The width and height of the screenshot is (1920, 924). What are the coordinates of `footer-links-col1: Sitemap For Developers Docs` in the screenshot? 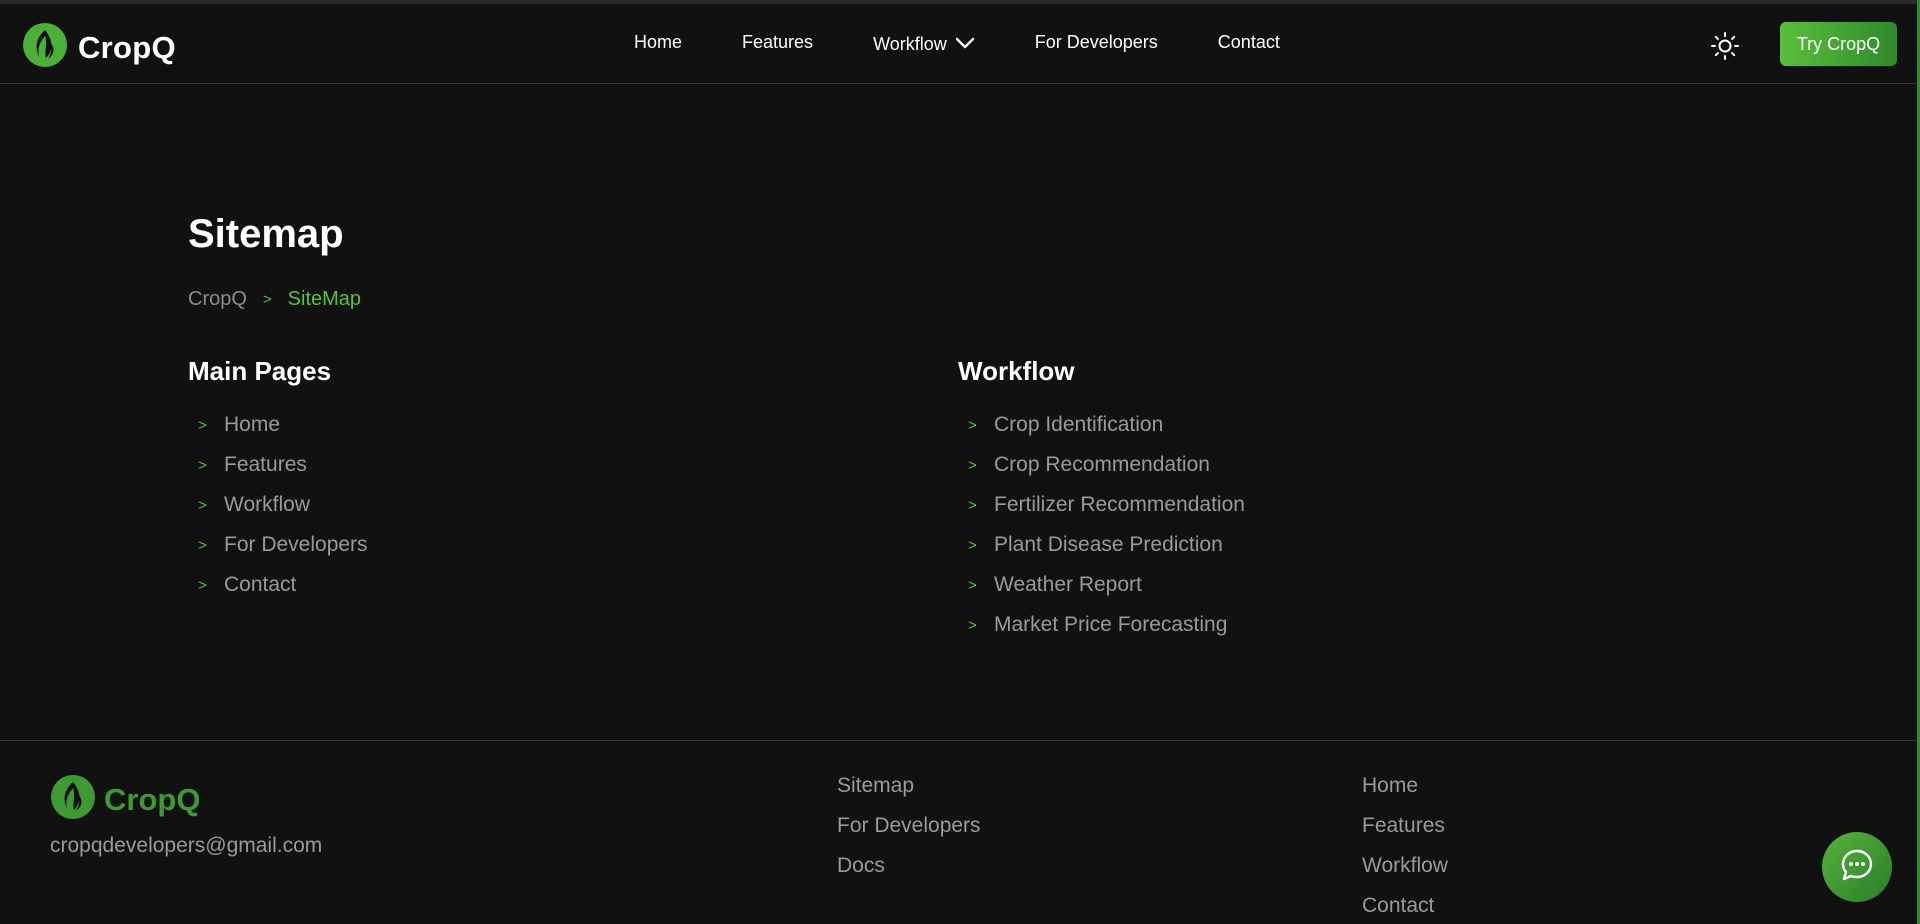 It's located at (909, 834).